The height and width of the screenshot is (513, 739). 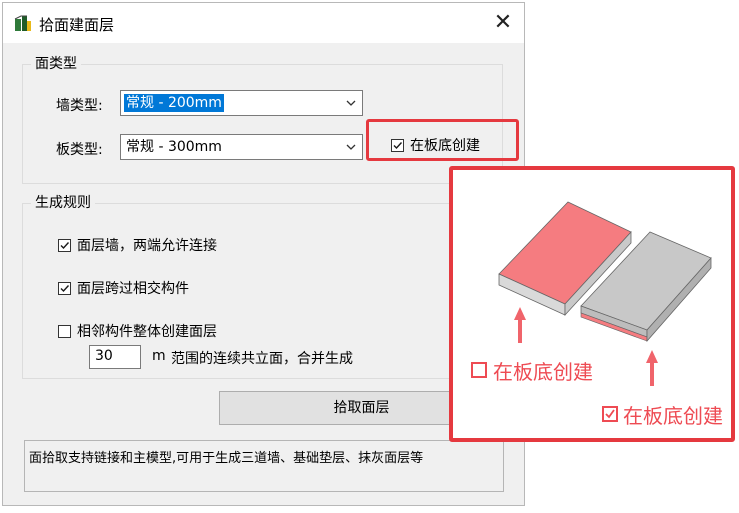 What do you see at coordinates (174, 147) in the screenshot?
I see `slab-type-value: 常规 - 300mm` at bounding box center [174, 147].